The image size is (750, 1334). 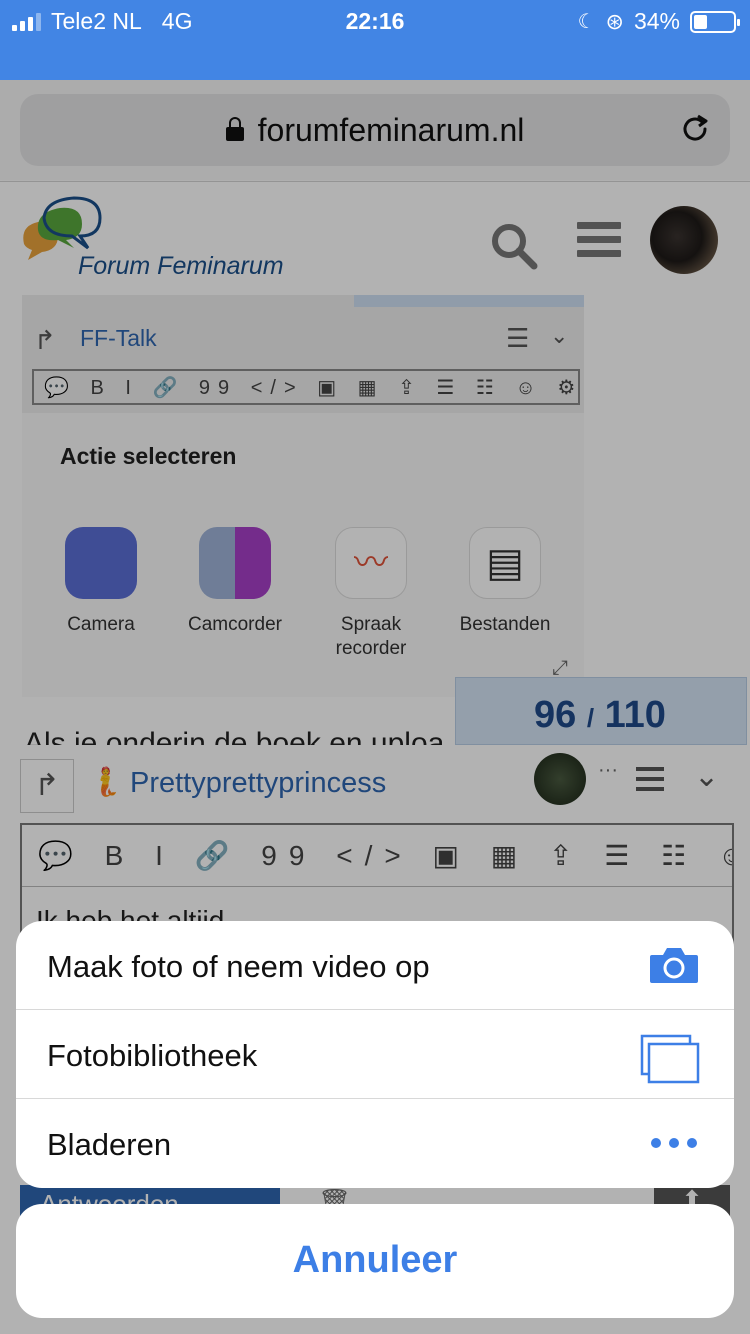 What do you see at coordinates (586, 22) in the screenshot?
I see `moon-icon: ☾` at bounding box center [586, 22].